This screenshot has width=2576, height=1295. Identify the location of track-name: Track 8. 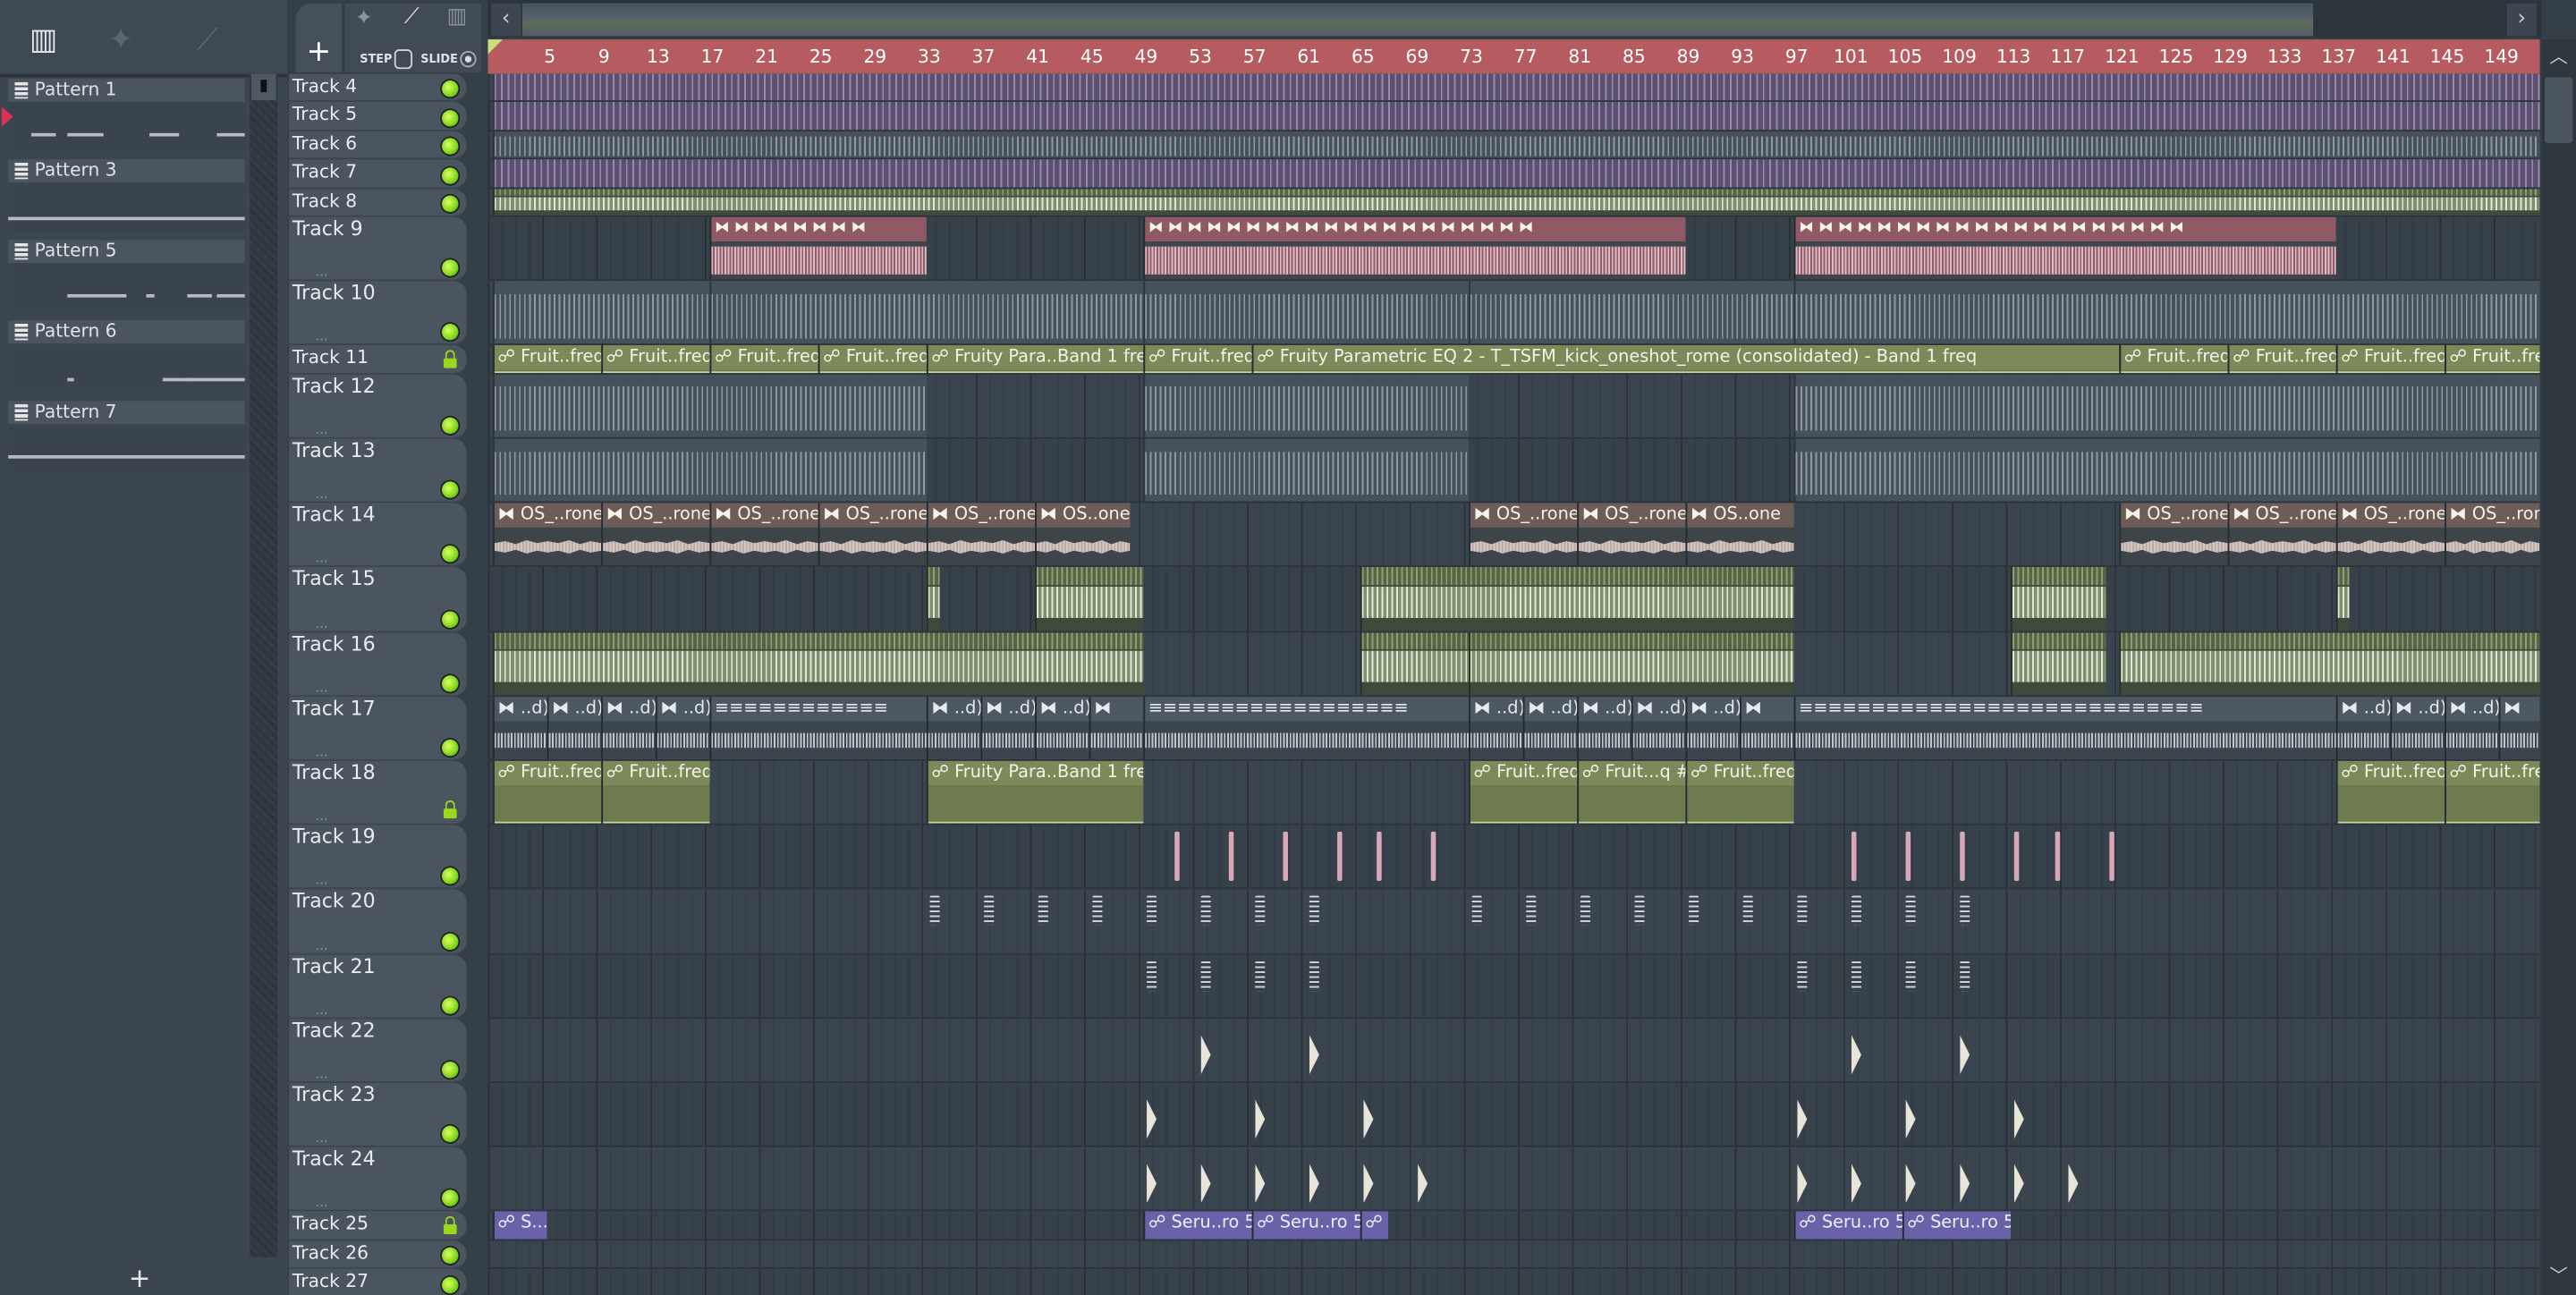
(324, 201).